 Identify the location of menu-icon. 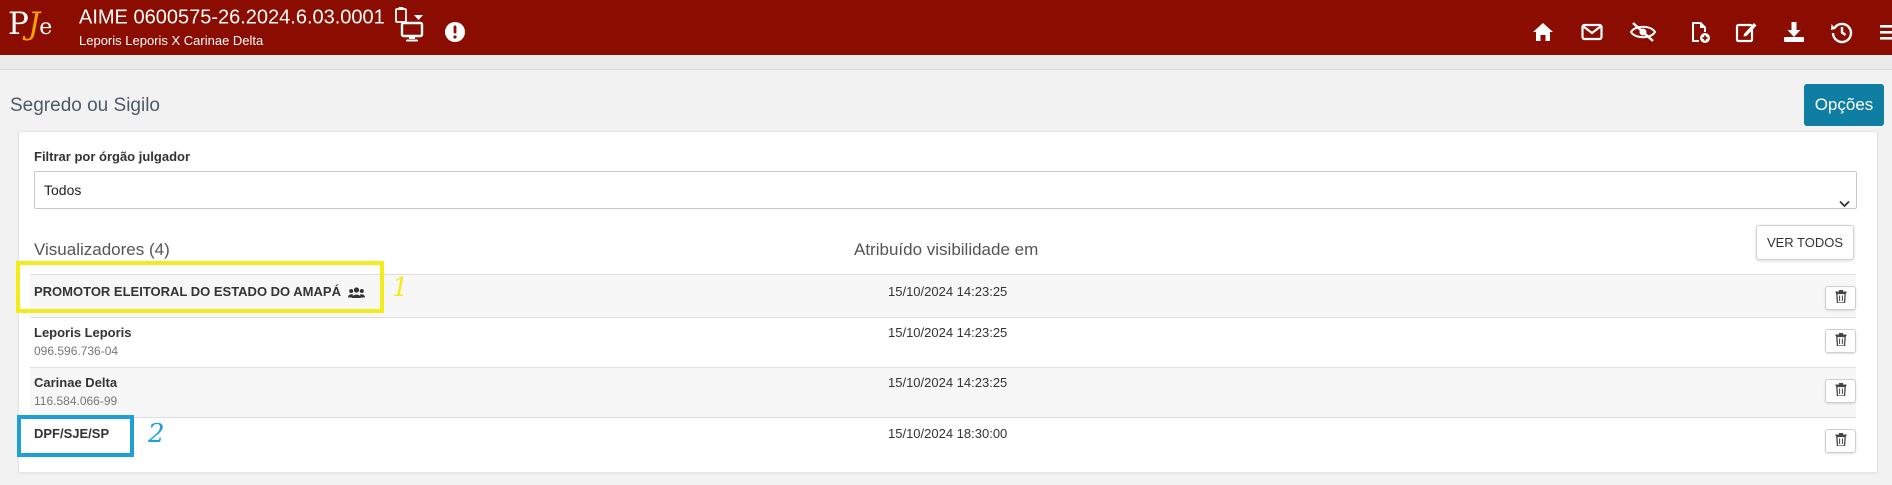
(1885, 32).